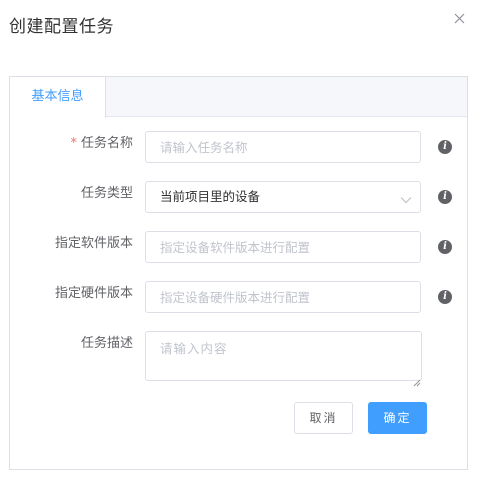 The image size is (478, 484). What do you see at coordinates (61, 27) in the screenshot?
I see `dialog-title: 创建配置任务` at bounding box center [61, 27].